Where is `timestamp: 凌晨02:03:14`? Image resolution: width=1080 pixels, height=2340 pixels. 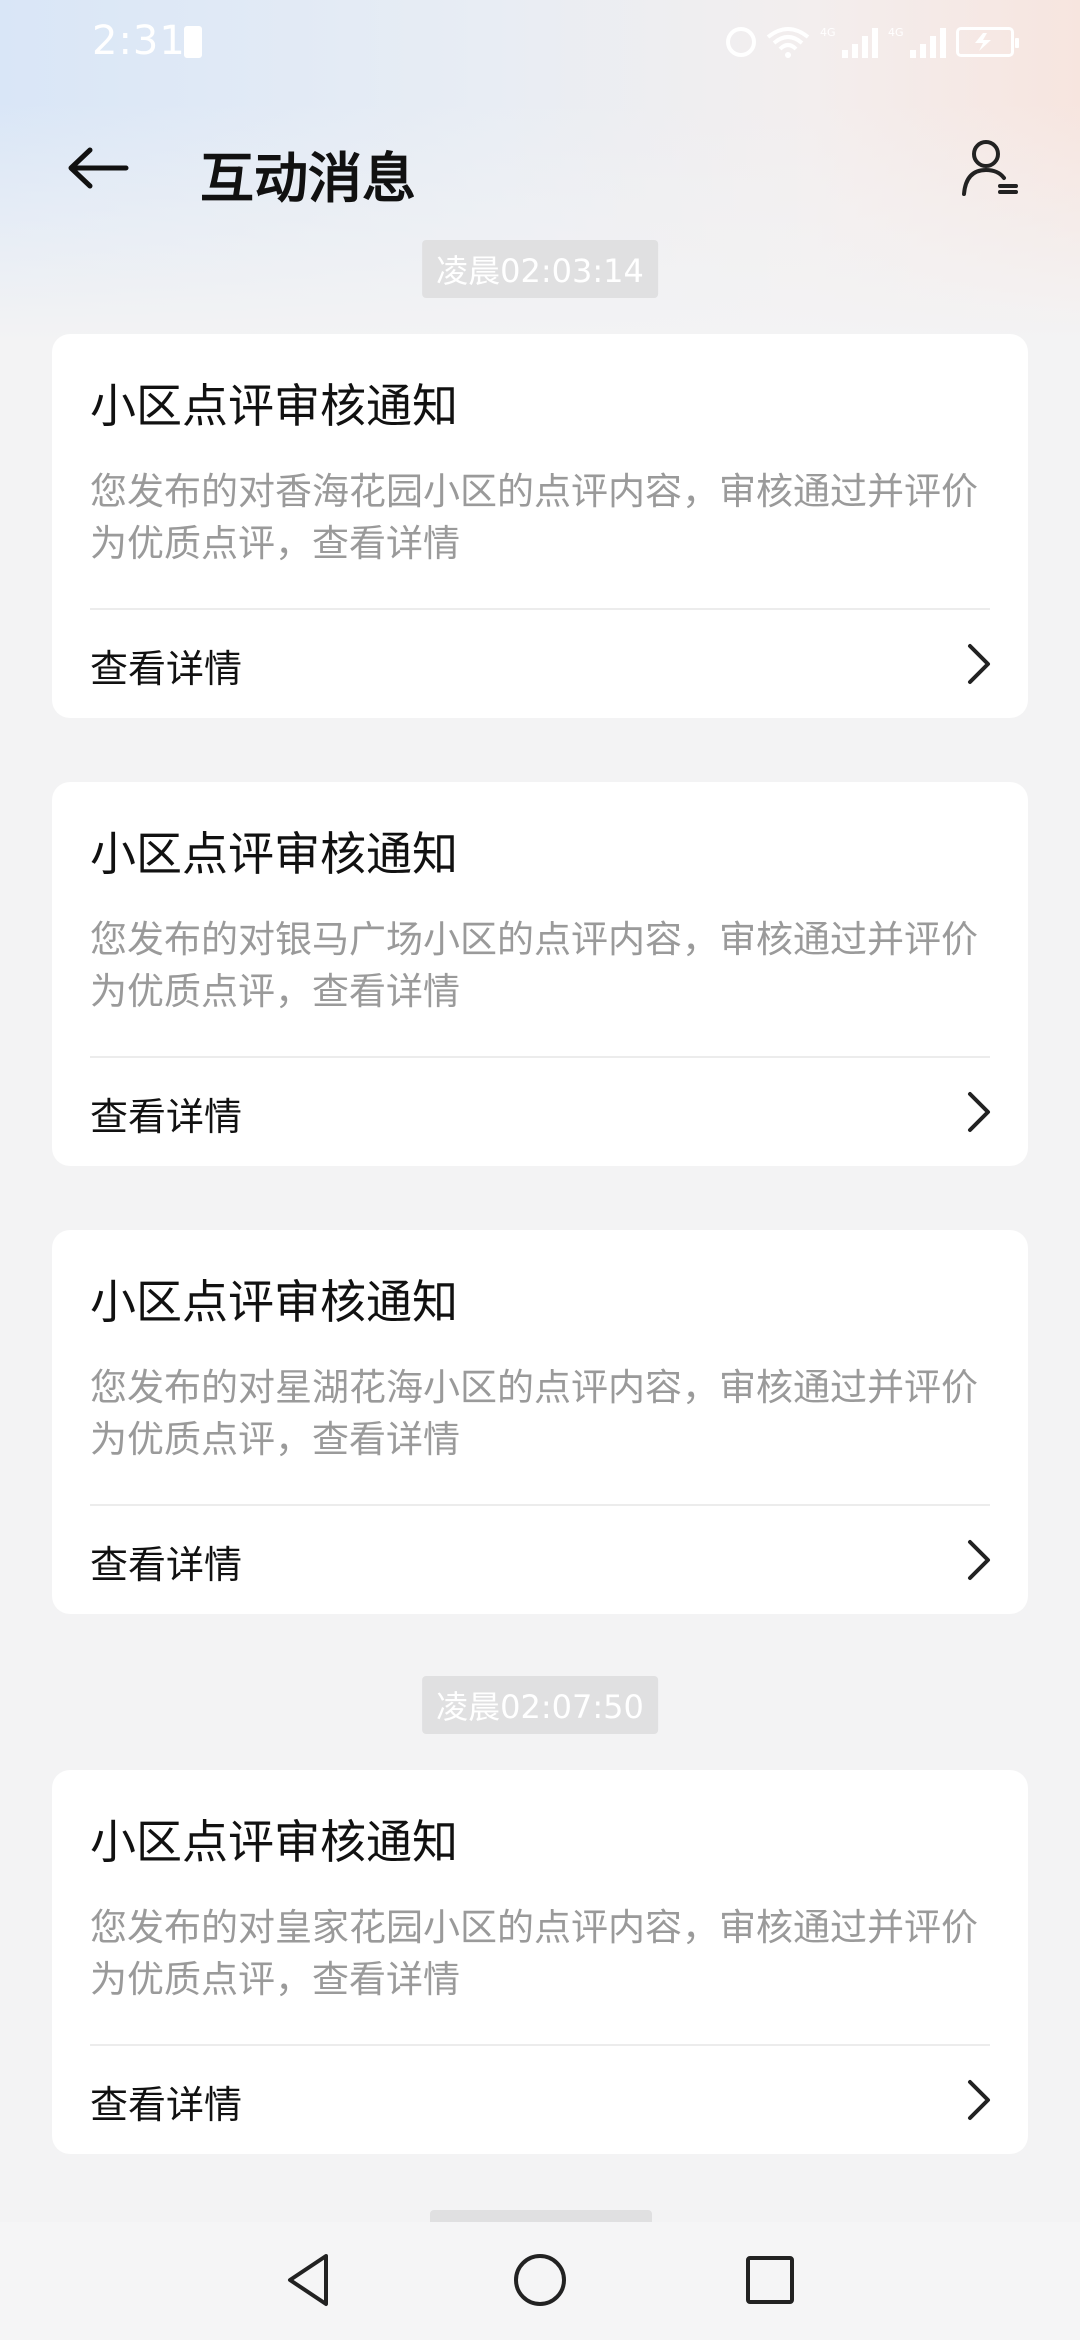 timestamp: 凌晨02:03:14 is located at coordinates (540, 269).